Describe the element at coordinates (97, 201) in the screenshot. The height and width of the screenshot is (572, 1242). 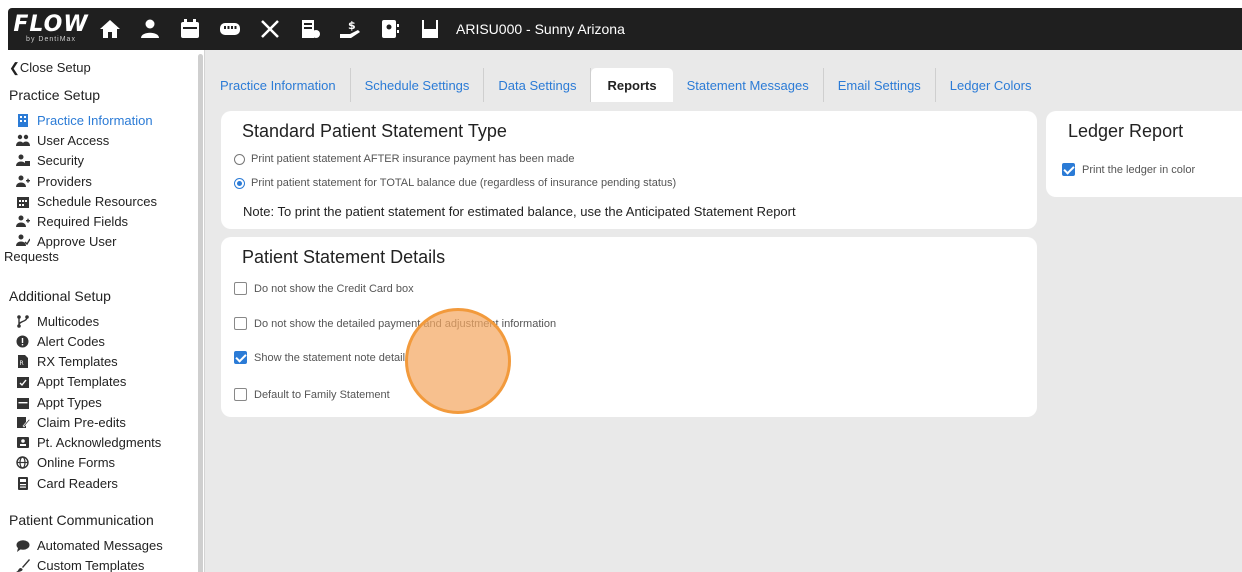
I see `sidebar-item-label: Schedule Resources` at that location.